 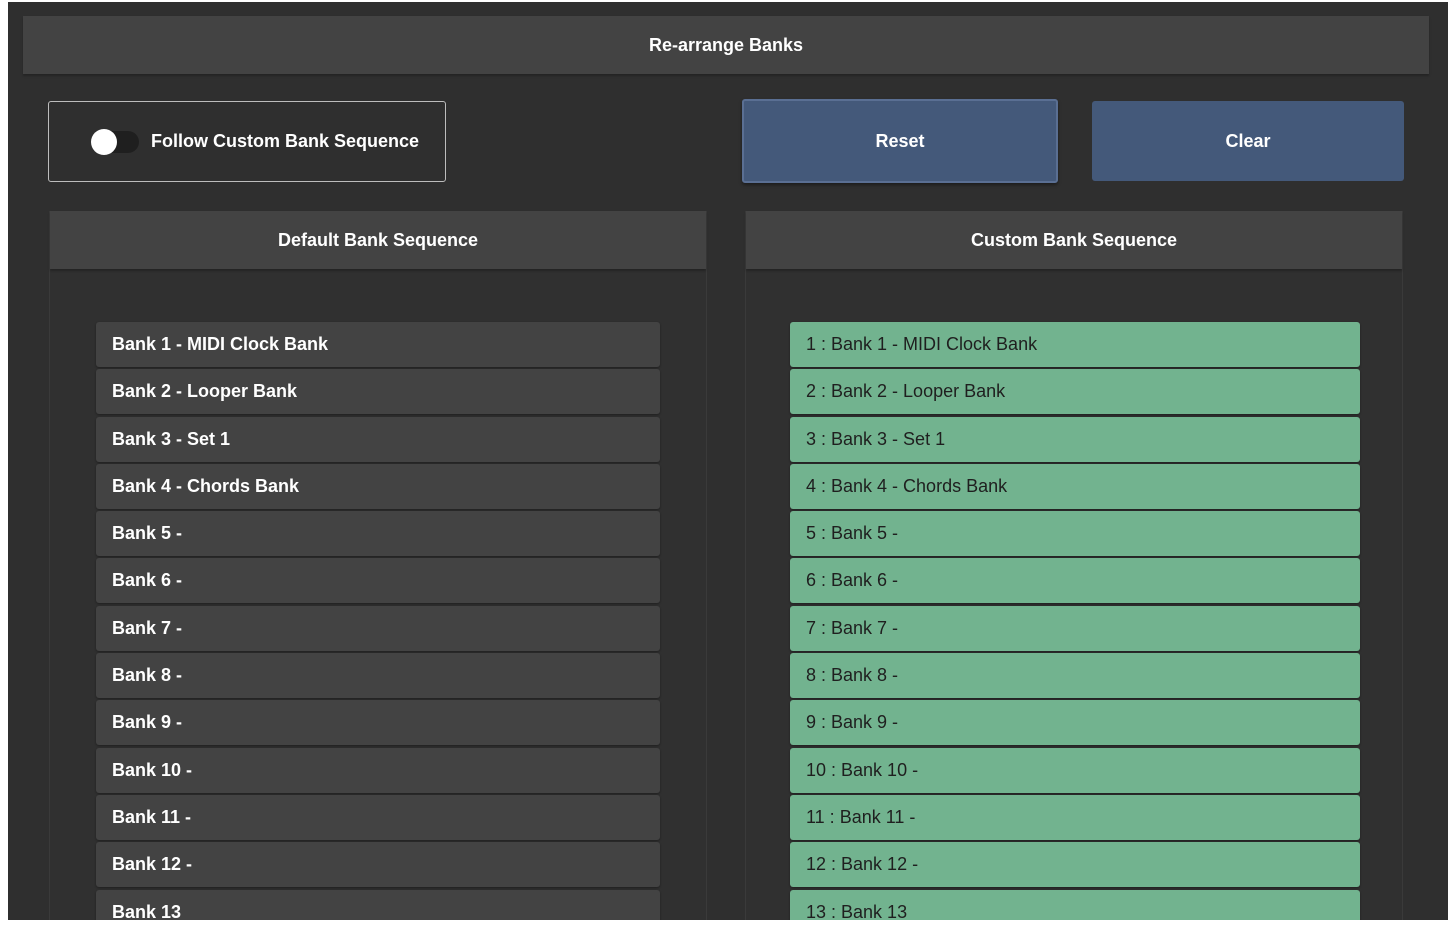 I want to click on custom-bank-item: 1 : Bank 1 - MIDI Clock Bank, so click(x=1075, y=344).